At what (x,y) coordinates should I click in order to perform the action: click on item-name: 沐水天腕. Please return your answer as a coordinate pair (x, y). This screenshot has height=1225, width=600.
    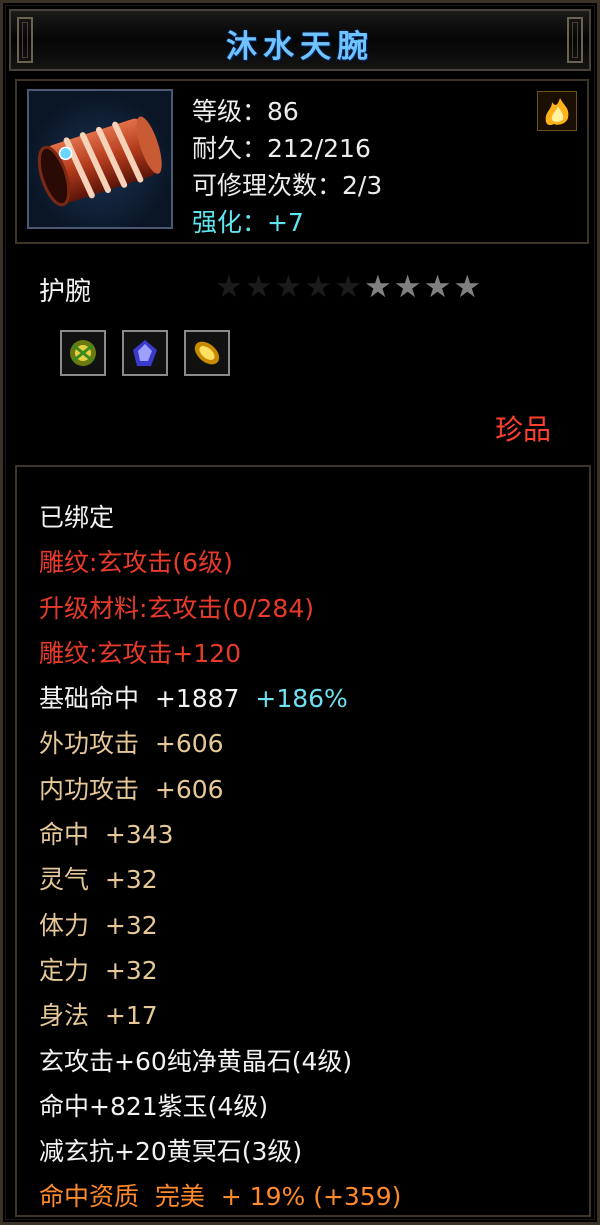
    Looking at the image, I should click on (300, 47).